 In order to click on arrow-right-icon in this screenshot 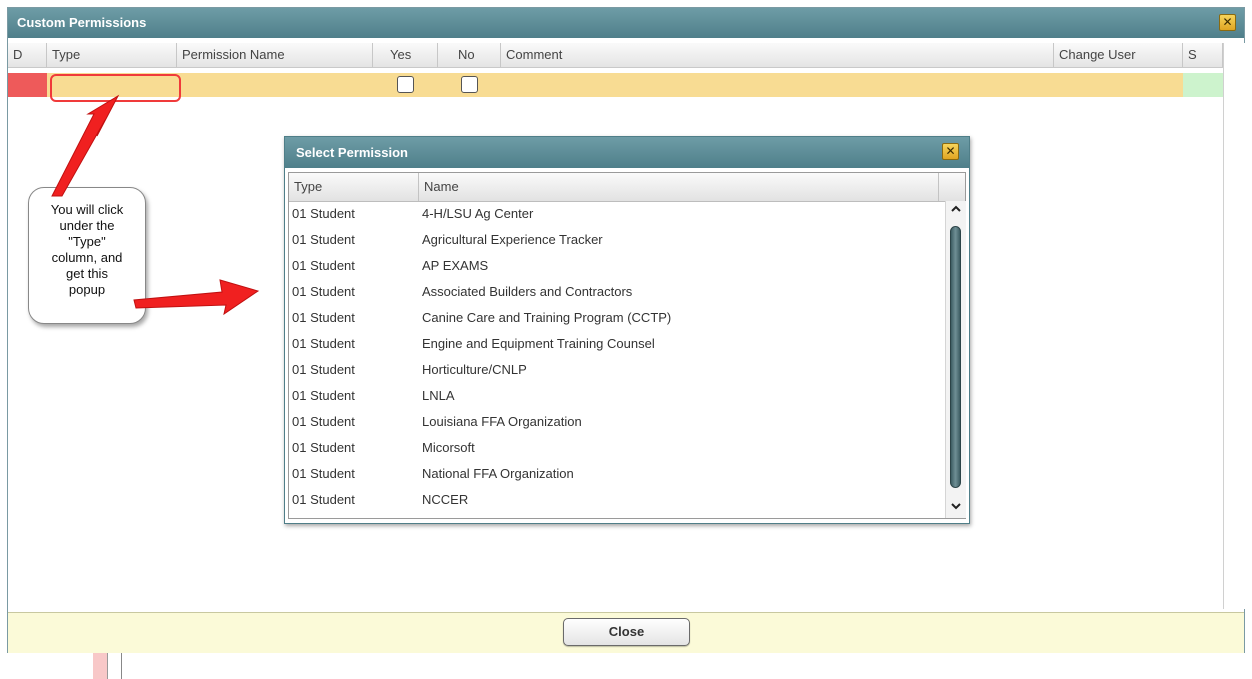, I will do `click(196, 297)`.